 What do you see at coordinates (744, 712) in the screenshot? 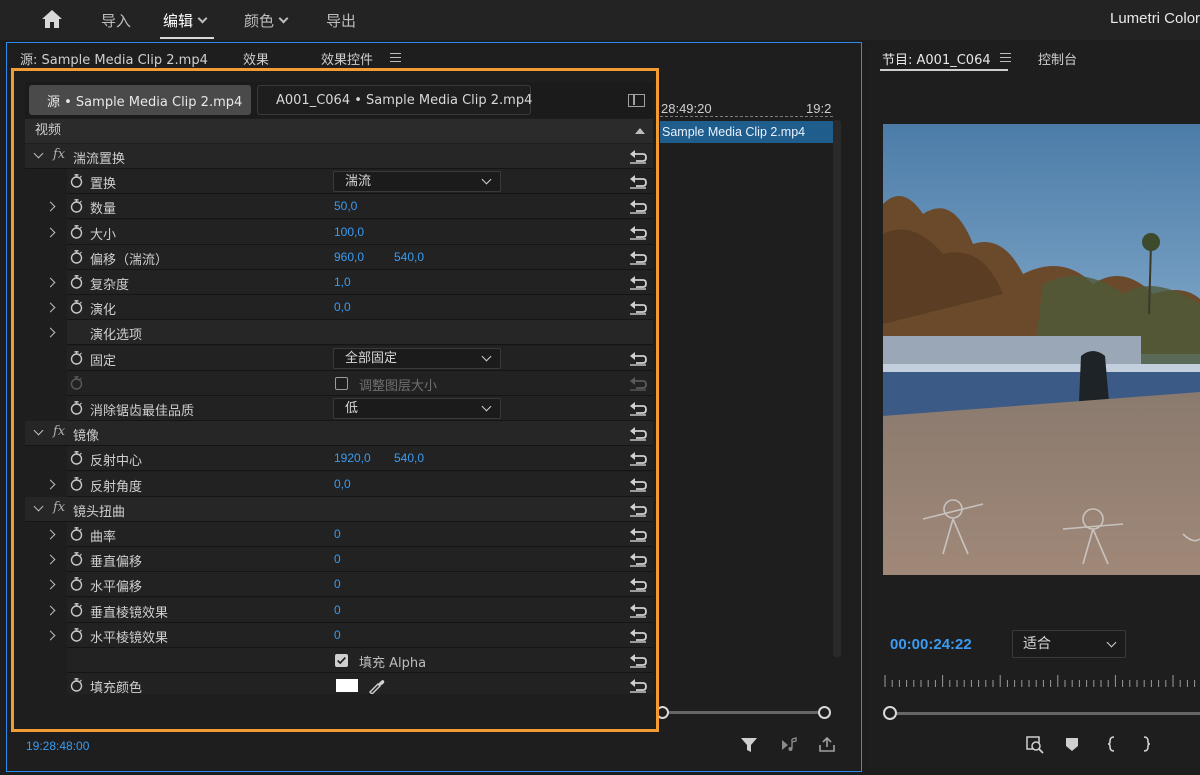
I see `timeline-zoom-scrollbar` at bounding box center [744, 712].